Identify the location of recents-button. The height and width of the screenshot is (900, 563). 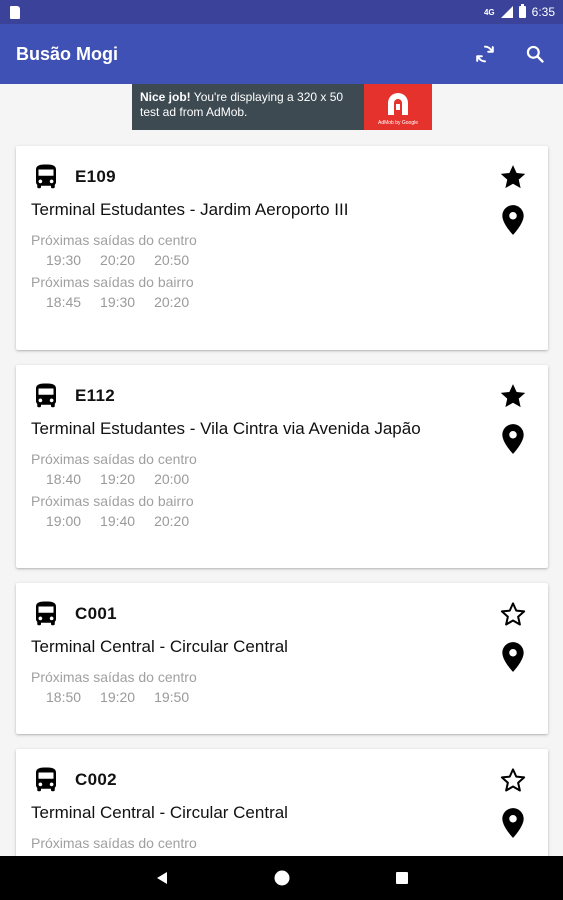
(402, 878).